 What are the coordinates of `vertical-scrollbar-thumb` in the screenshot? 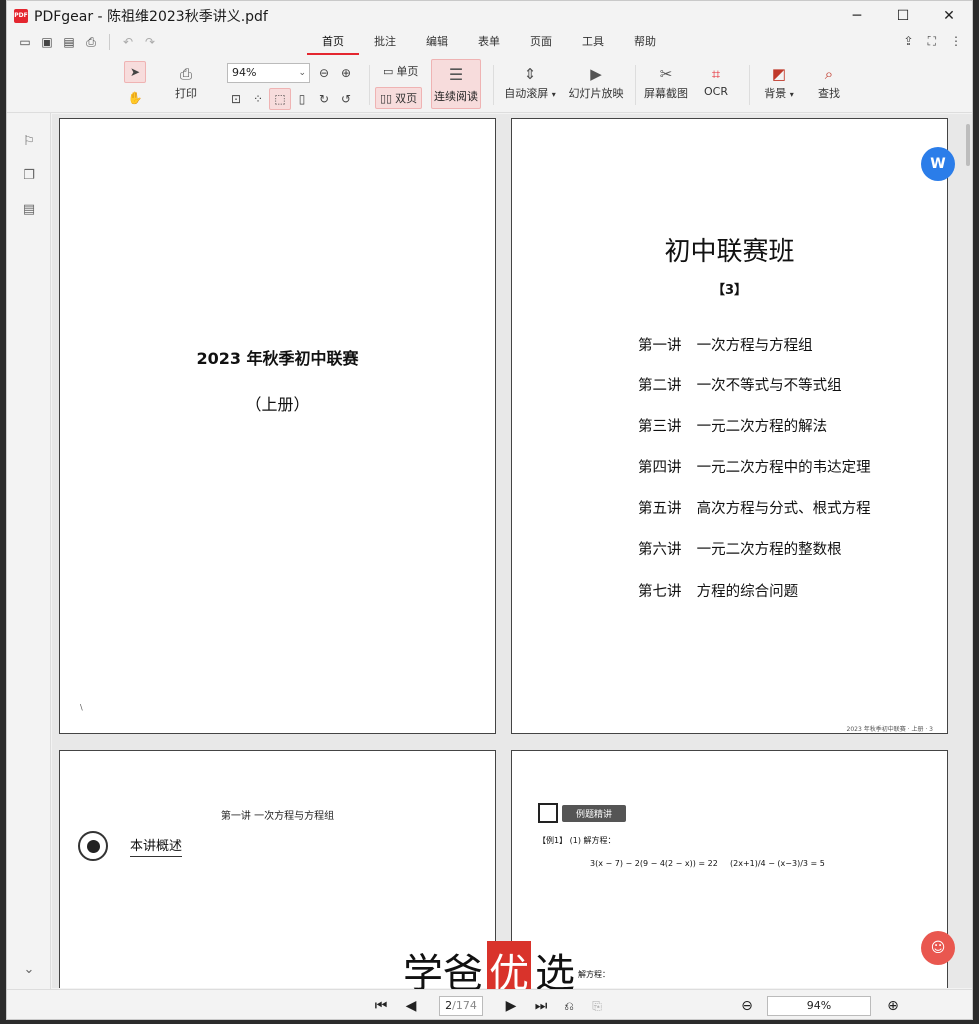 It's located at (968, 145).